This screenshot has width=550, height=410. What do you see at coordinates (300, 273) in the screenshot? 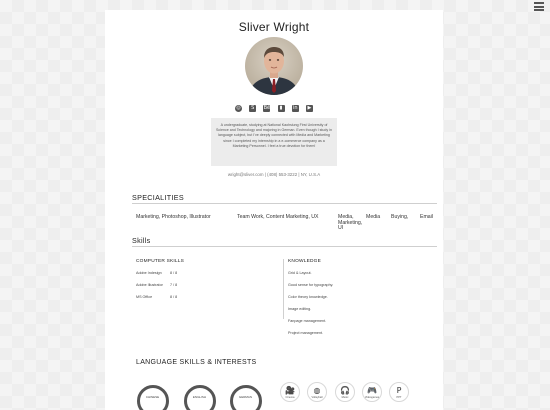
I see `knowledge-item: Grid & Layout.` at bounding box center [300, 273].